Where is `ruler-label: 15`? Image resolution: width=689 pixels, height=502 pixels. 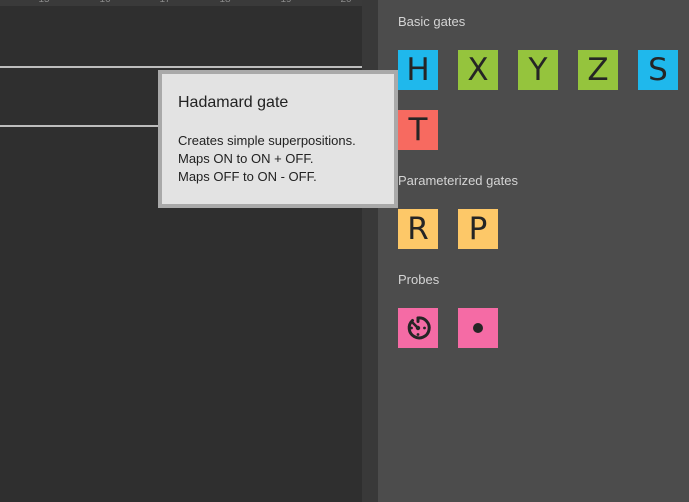 ruler-label: 15 is located at coordinates (44, 2).